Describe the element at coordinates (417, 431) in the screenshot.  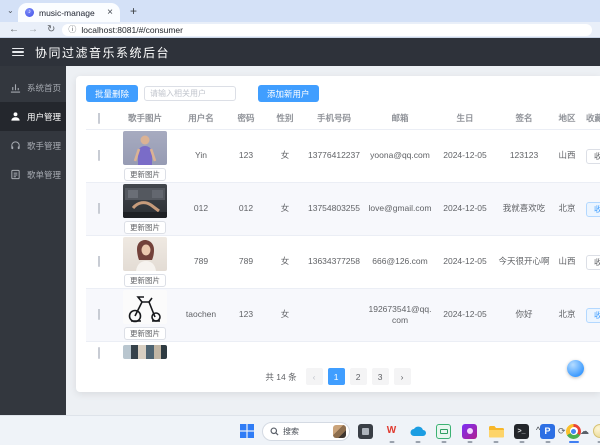
I see `onedrive-icon` at that location.